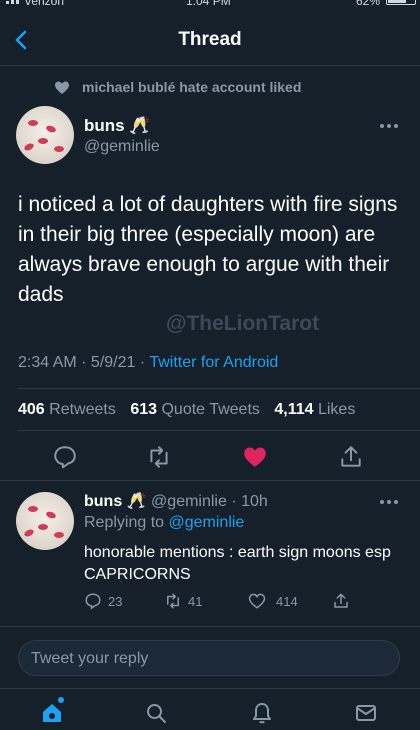 This screenshot has height=730, width=420. I want to click on author-emoji: 🥂, so click(140, 125).